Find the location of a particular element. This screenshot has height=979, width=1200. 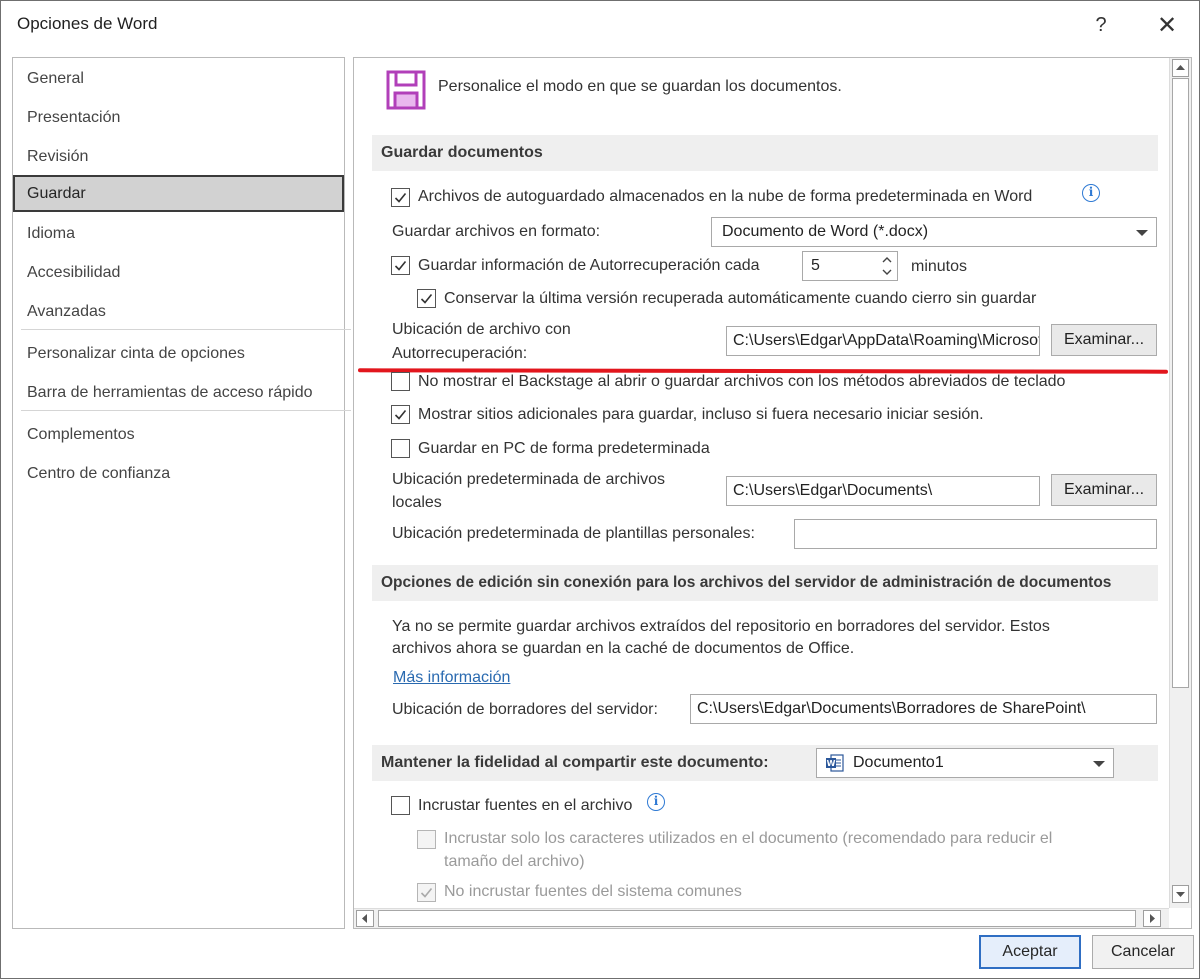

title-bar: Opciones de Word ? ✕ is located at coordinates (600, 25).